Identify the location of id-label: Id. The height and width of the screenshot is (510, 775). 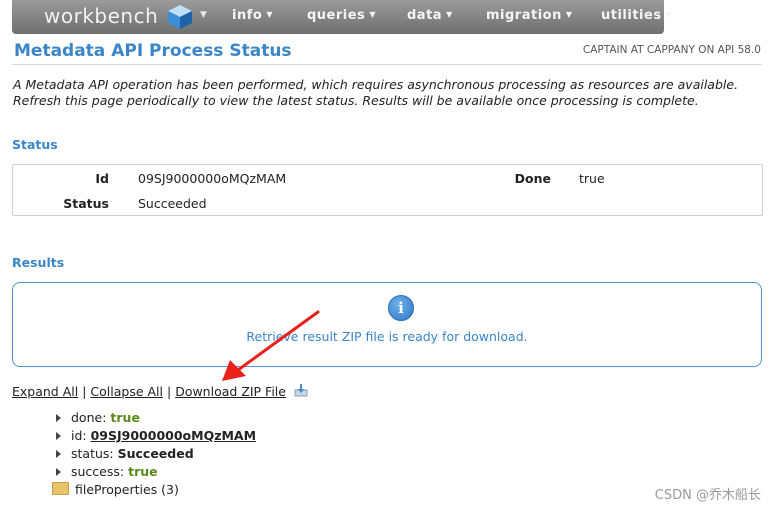
(102, 178).